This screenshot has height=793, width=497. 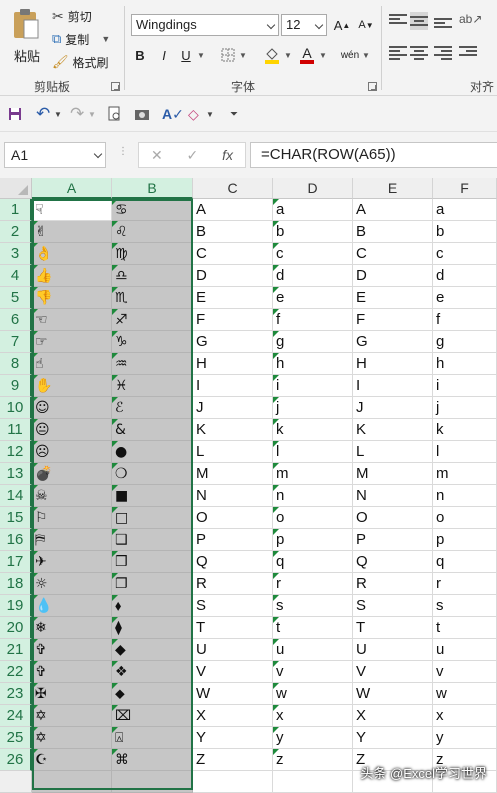 I want to click on cell-d2: b, so click(x=313, y=232).